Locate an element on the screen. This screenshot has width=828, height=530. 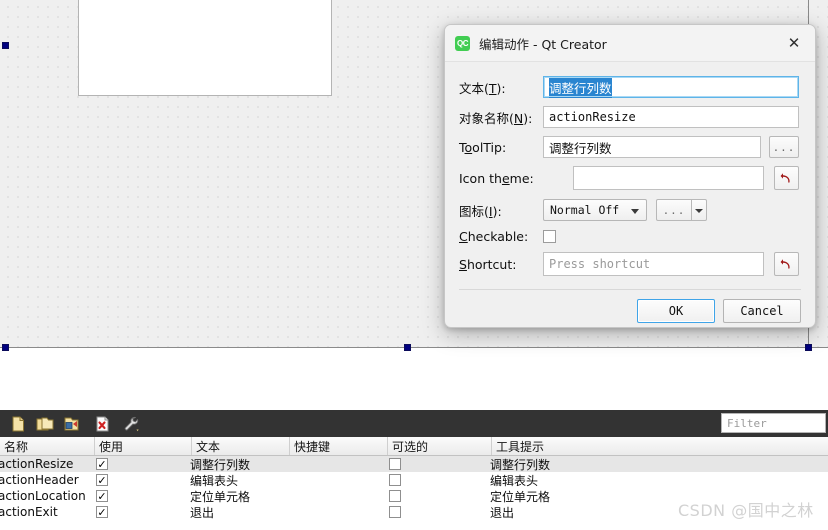
field-row-icon-theme: Icon theme: is located at coordinates (629, 178).